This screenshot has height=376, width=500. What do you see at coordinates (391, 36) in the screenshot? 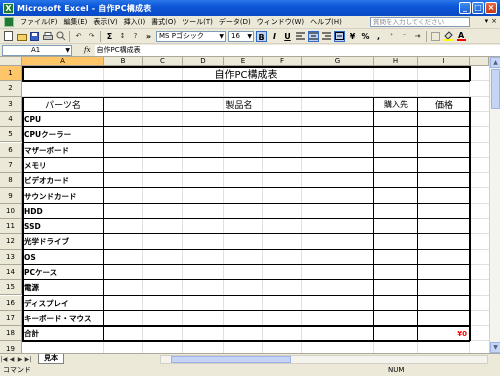
I see `increase-decimal-icon: ⁺` at bounding box center [391, 36].